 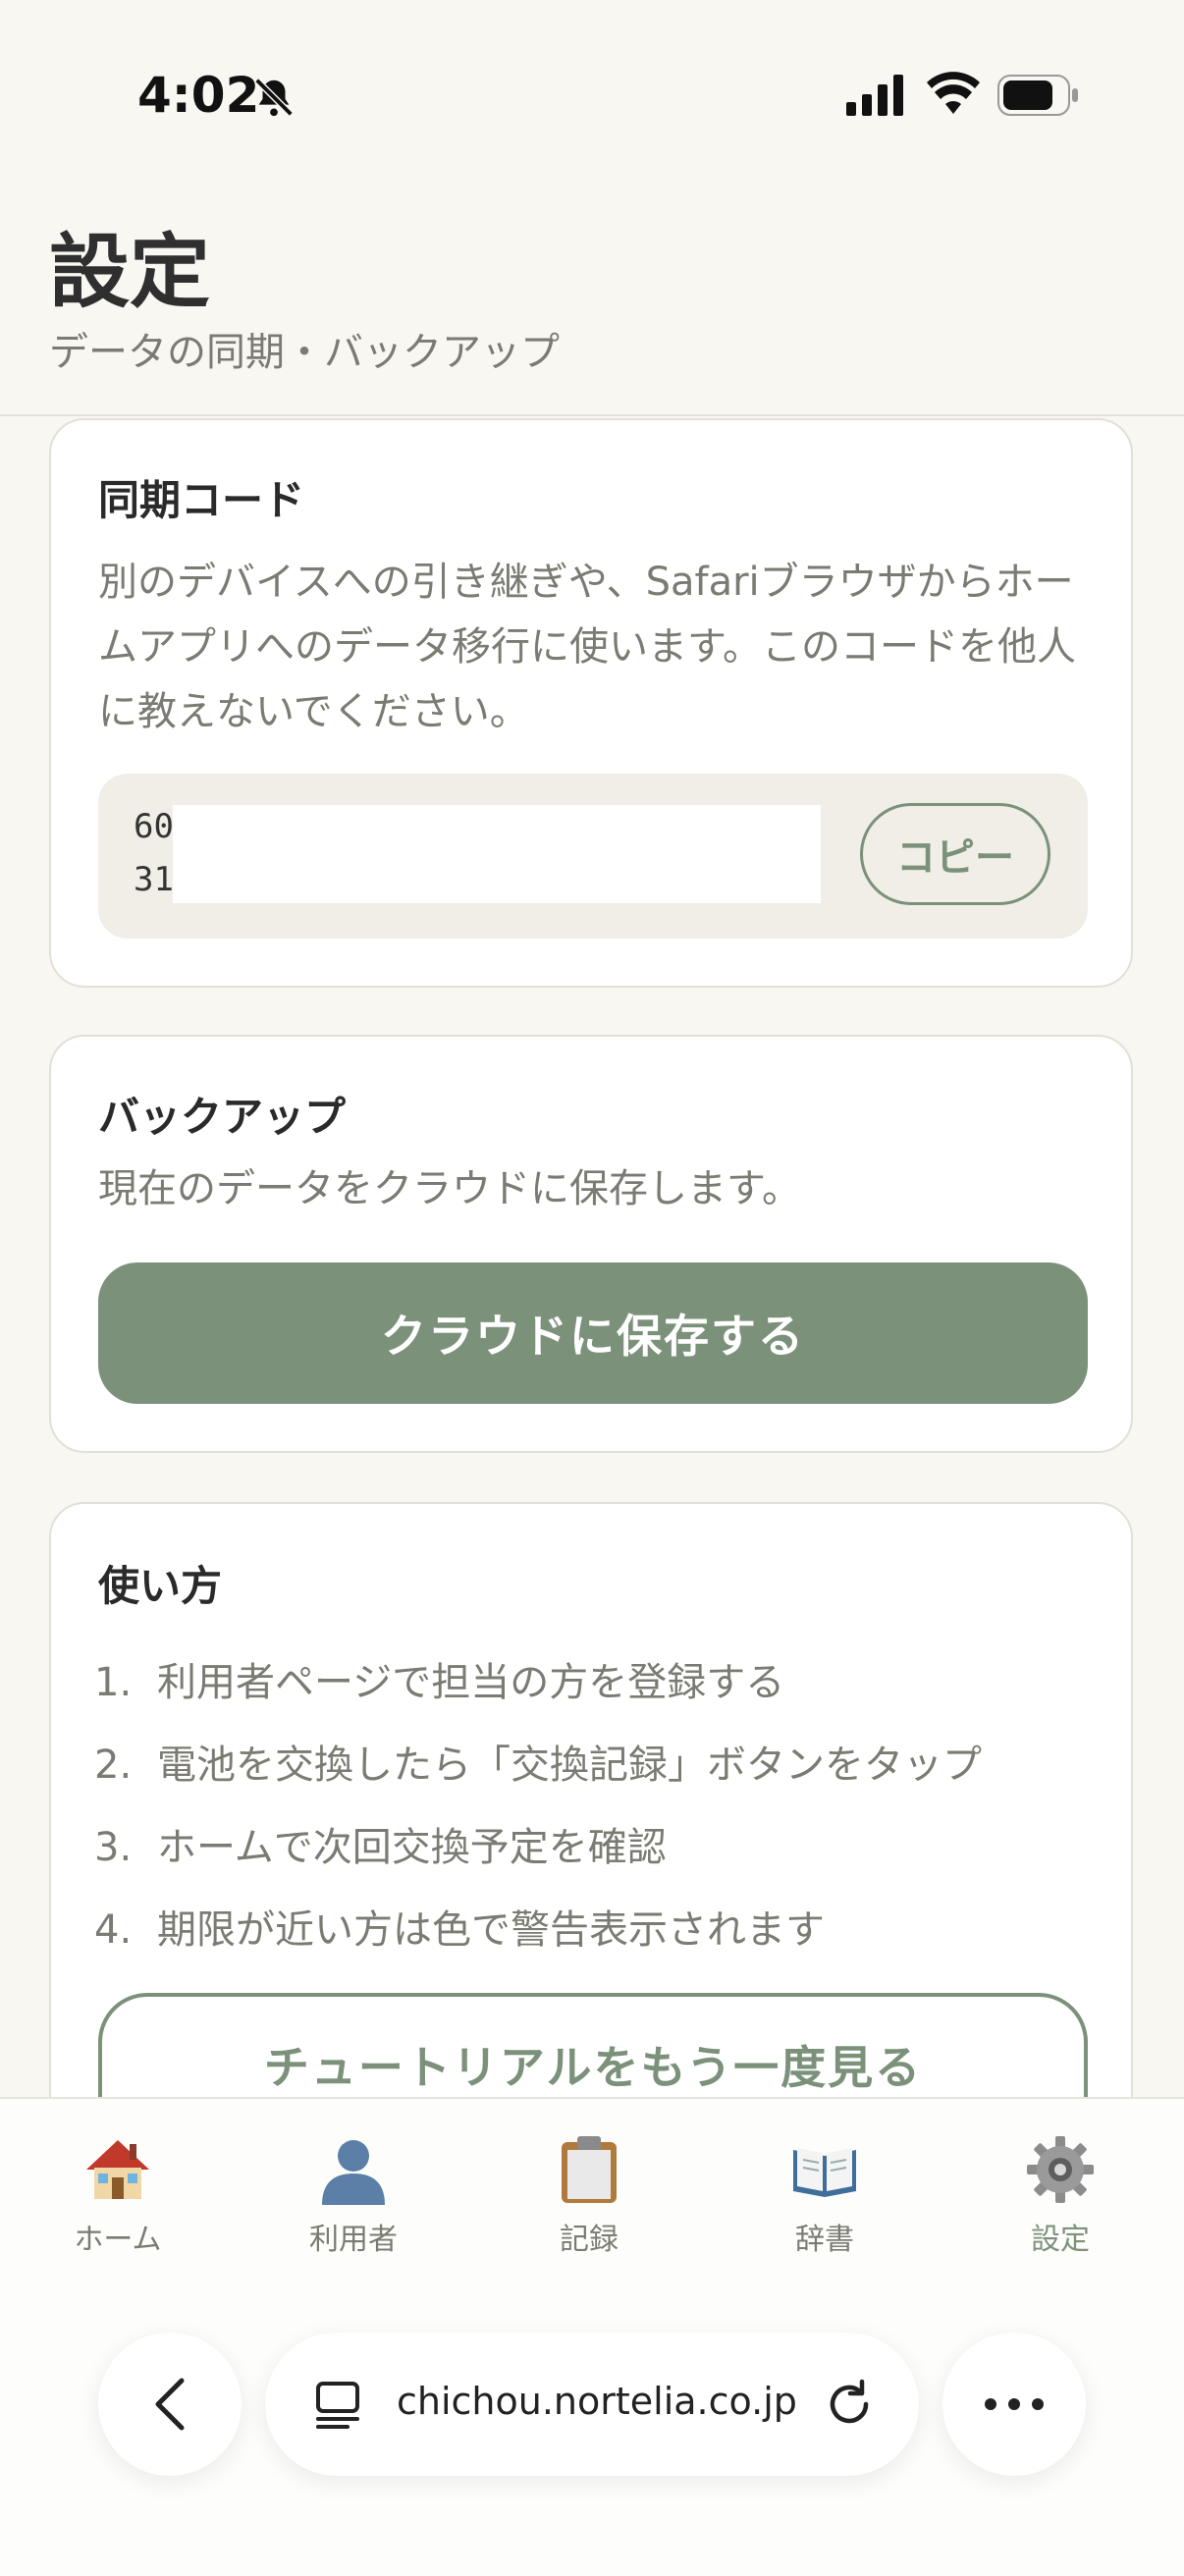 I want to click on how-to-step: 3. ホームで次回交換予定を確認, so click(x=538, y=1847).